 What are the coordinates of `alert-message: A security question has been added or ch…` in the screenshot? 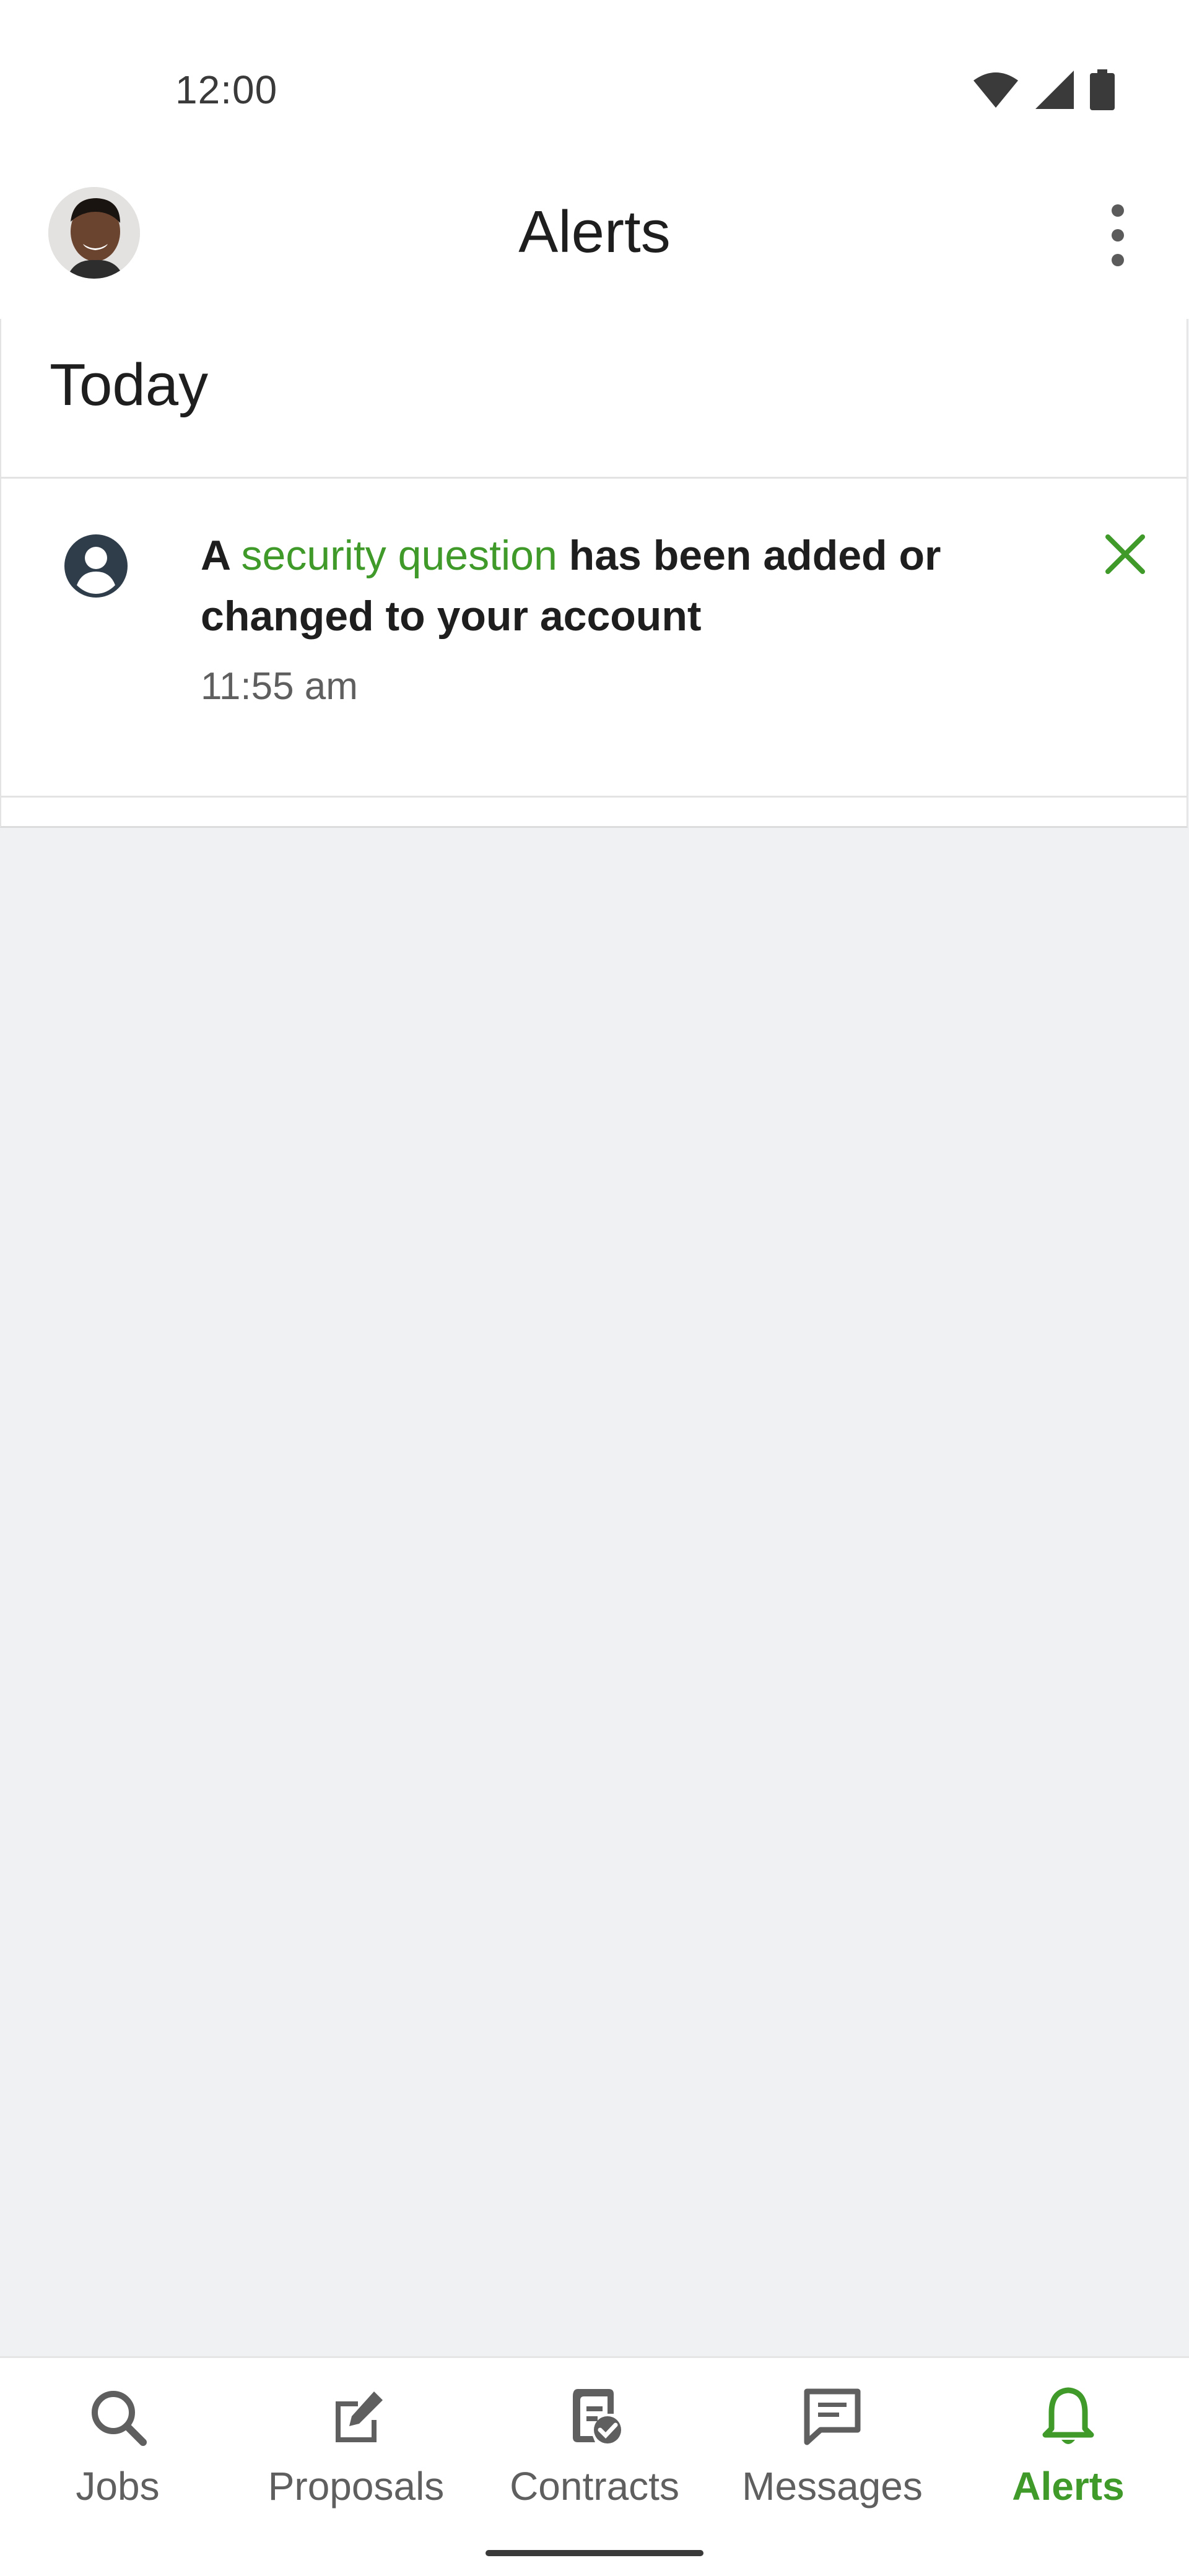 It's located at (603, 585).